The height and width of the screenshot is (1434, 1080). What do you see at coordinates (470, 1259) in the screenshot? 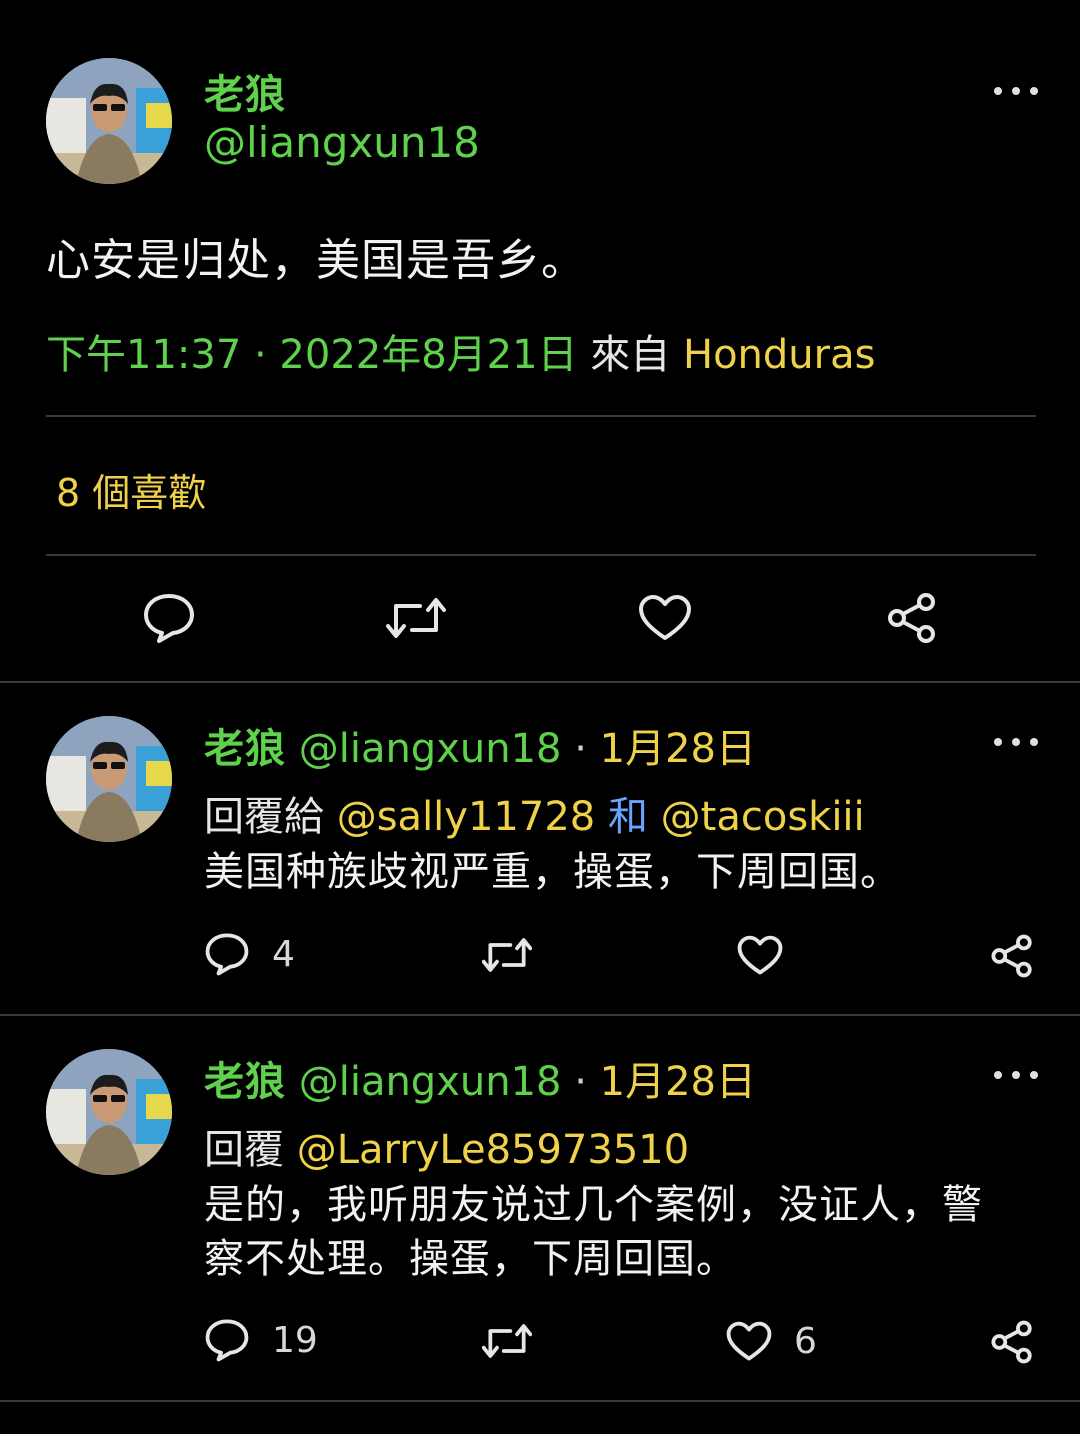
I see `reply-text-line: 察不处理。操蛋，下周回国。` at bounding box center [470, 1259].